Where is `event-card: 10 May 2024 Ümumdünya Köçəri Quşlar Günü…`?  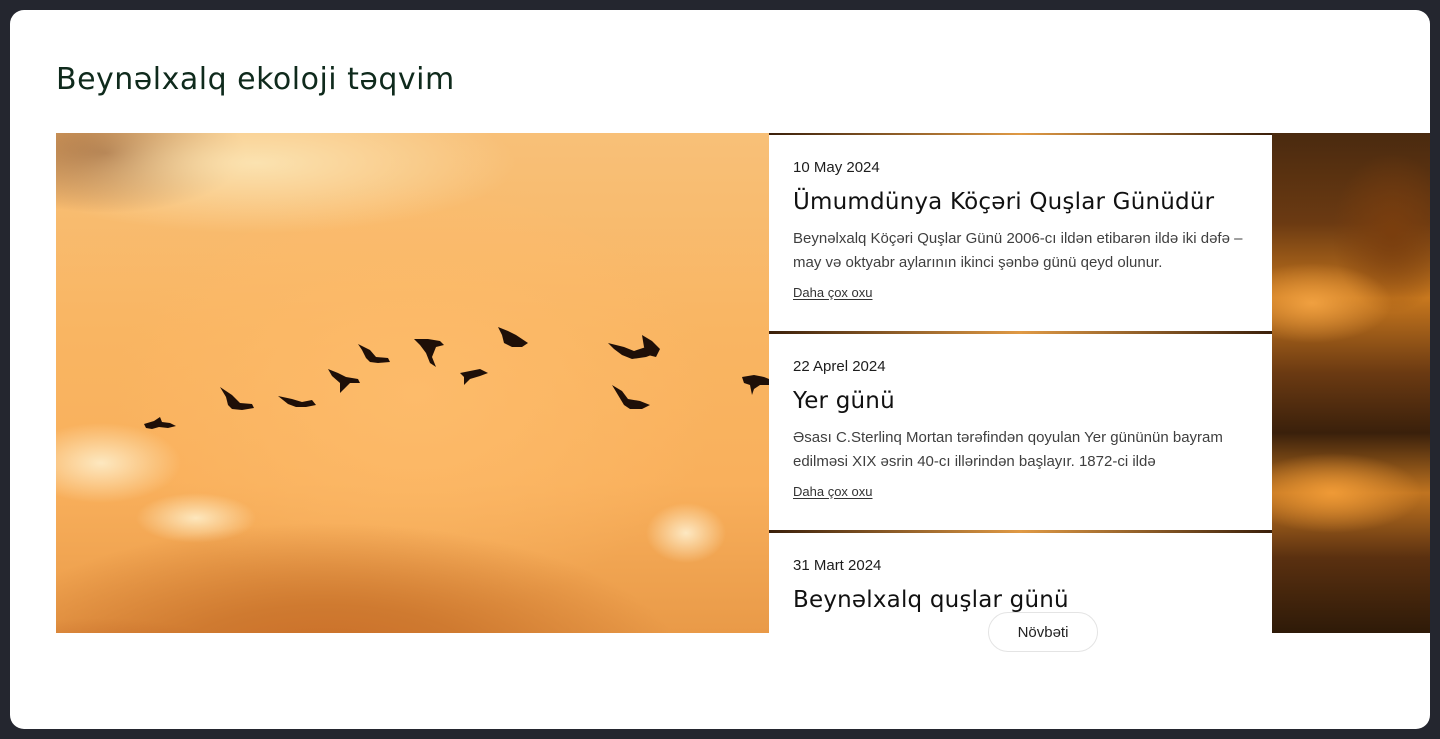
event-card: 10 May 2024 Ümumdünya Köçəri Quşlar Günü… is located at coordinates (1020, 233).